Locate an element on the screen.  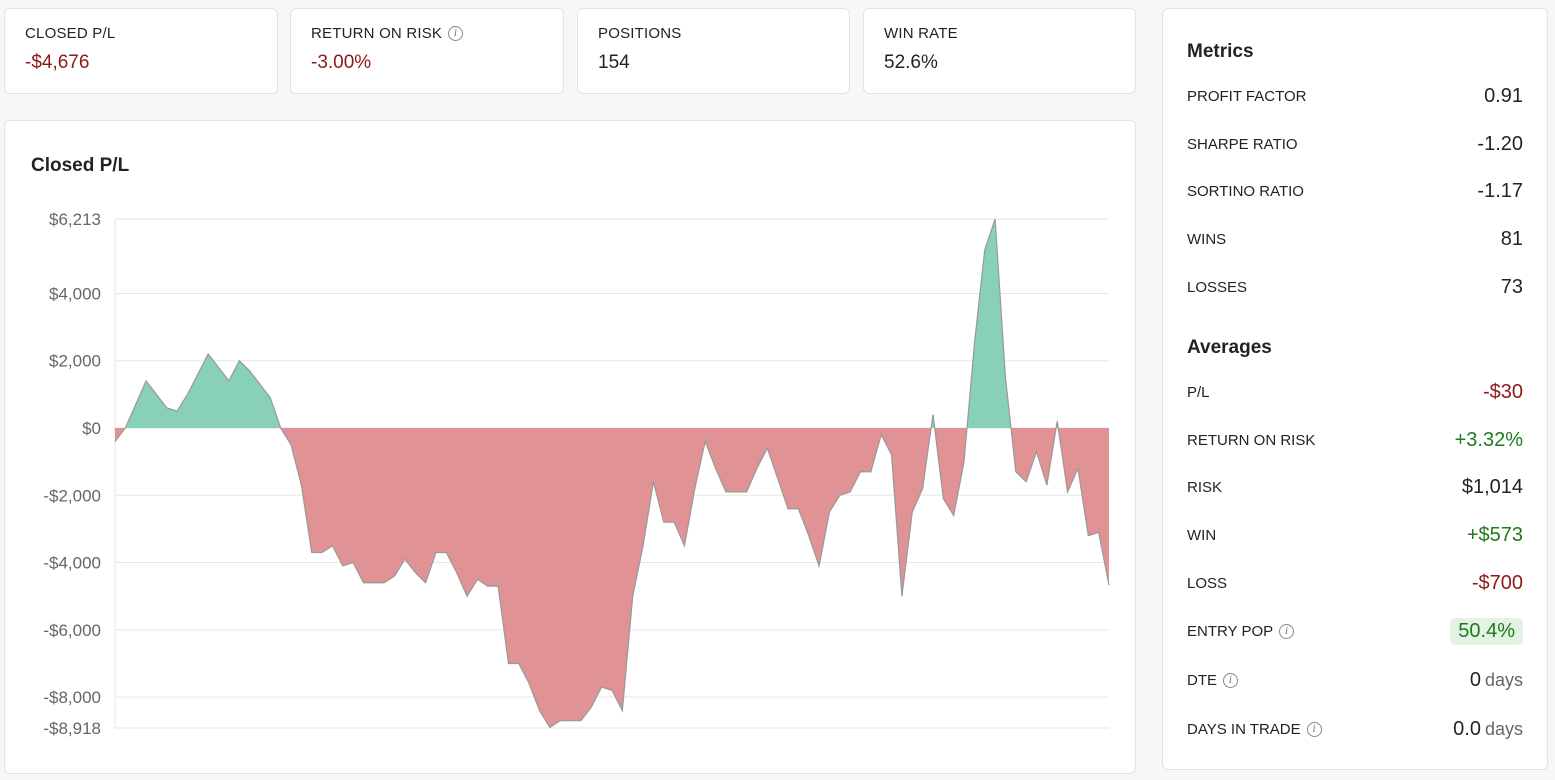
average-value: 0 is located at coordinates (1475, 680).